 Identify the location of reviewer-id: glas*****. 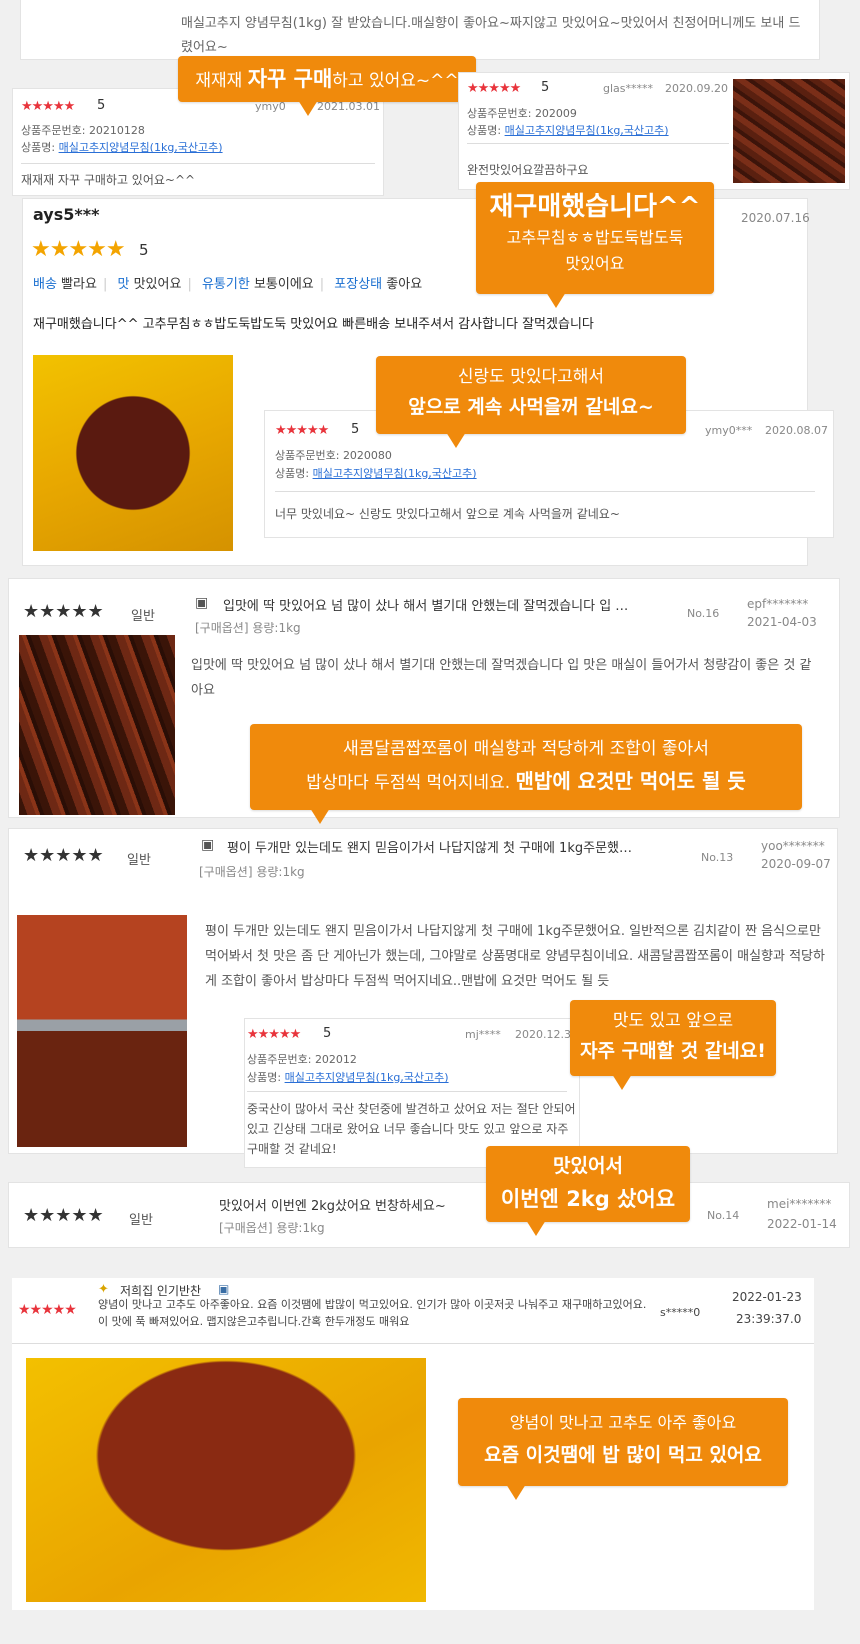
(628, 88).